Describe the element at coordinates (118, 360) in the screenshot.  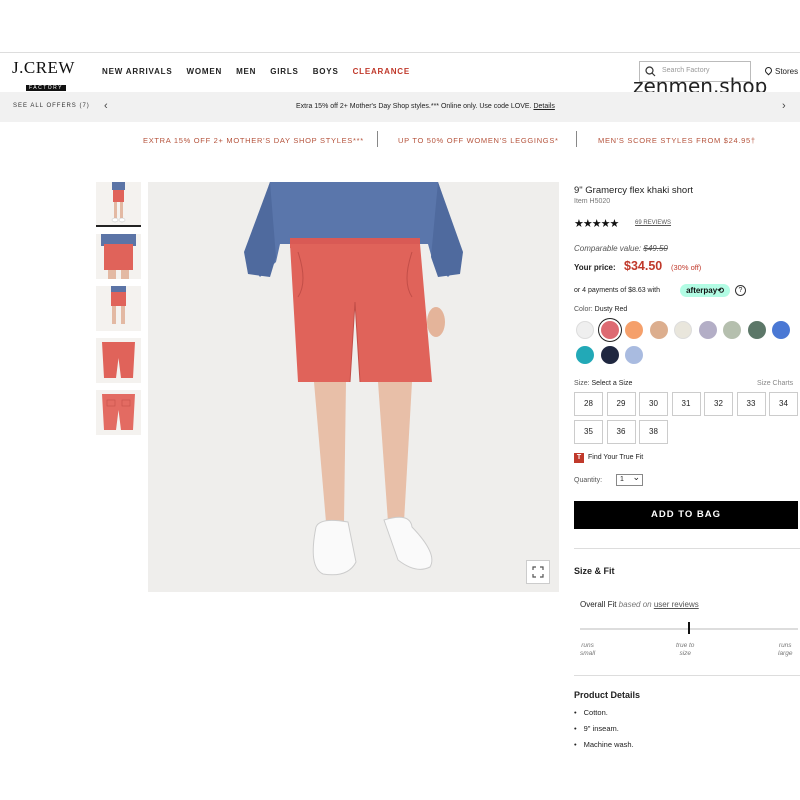
I see `thumbnail-flat-front` at that location.